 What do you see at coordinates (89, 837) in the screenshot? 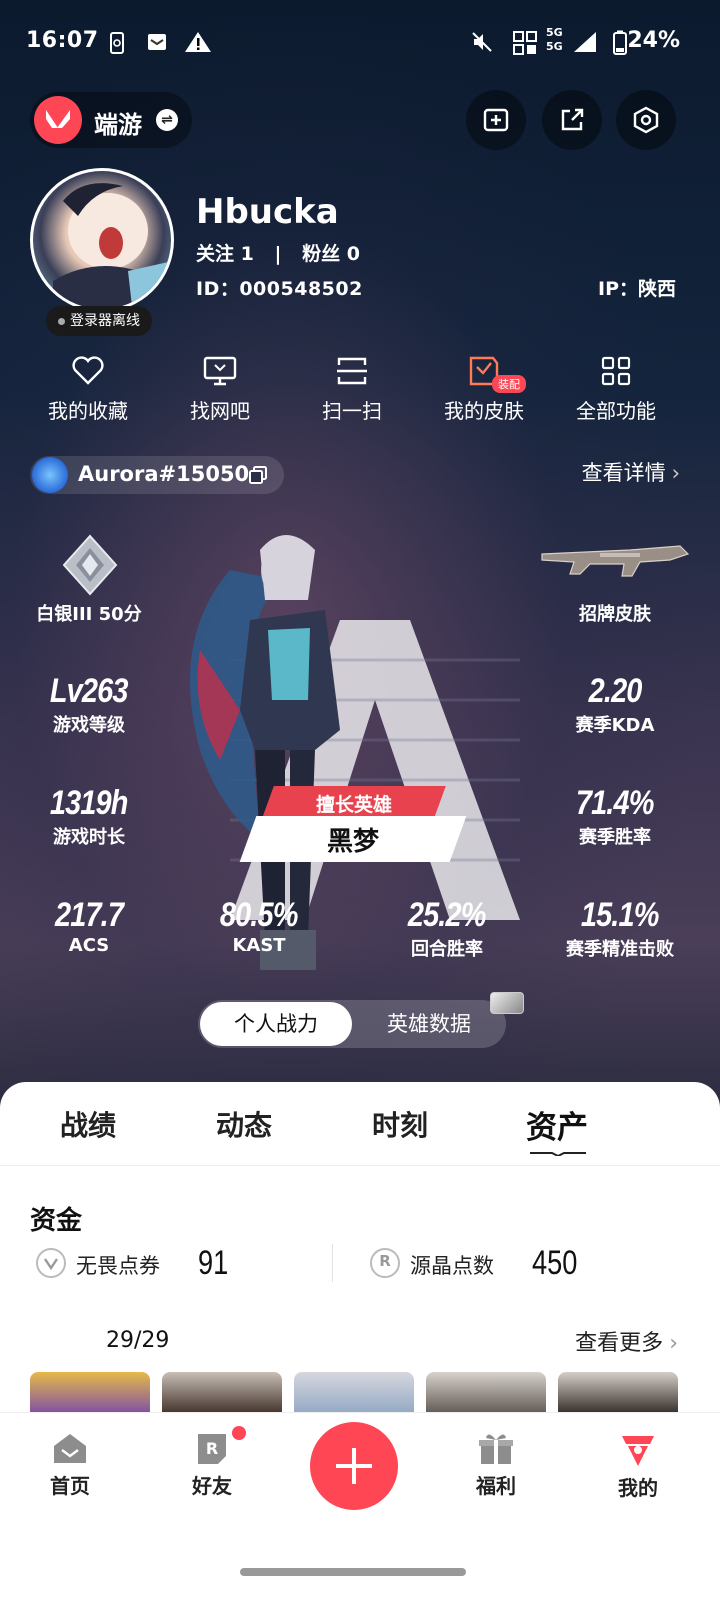
I see `stat-label: 游戏时长` at bounding box center [89, 837].